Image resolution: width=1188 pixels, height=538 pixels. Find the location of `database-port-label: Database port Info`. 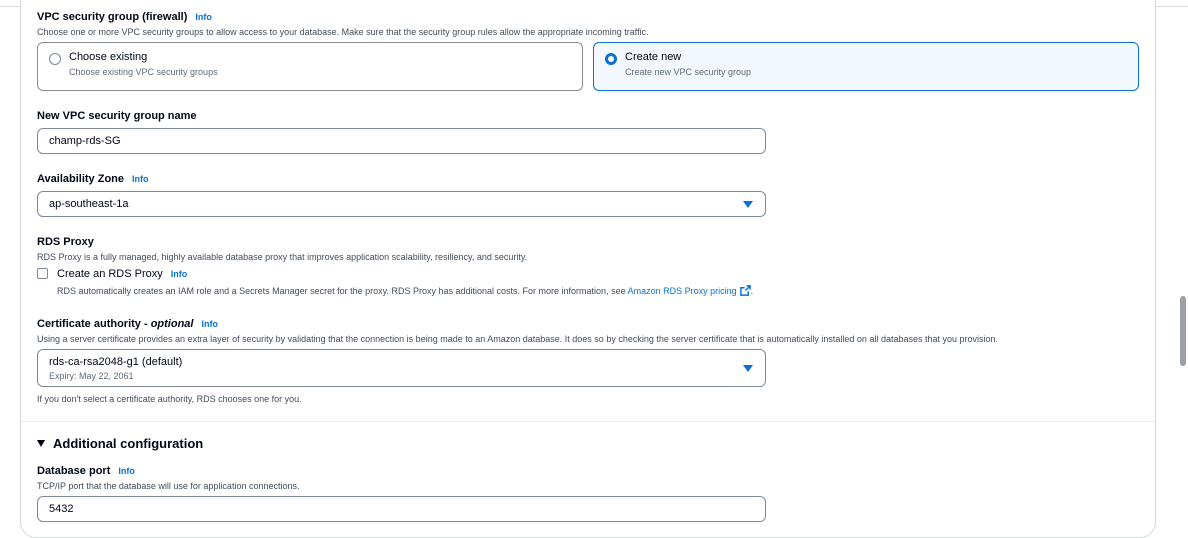

database-port-label: Database port Info is located at coordinates (86, 471).